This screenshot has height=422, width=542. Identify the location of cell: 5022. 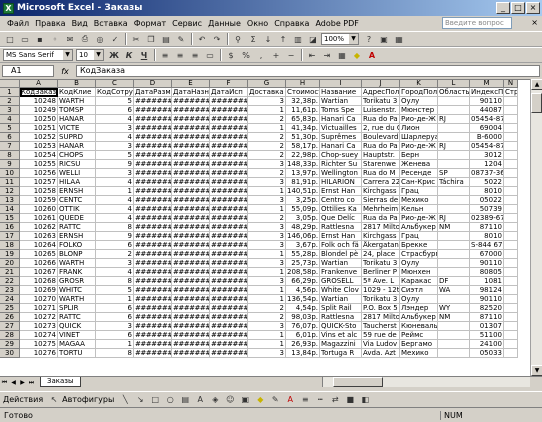
(487, 182).